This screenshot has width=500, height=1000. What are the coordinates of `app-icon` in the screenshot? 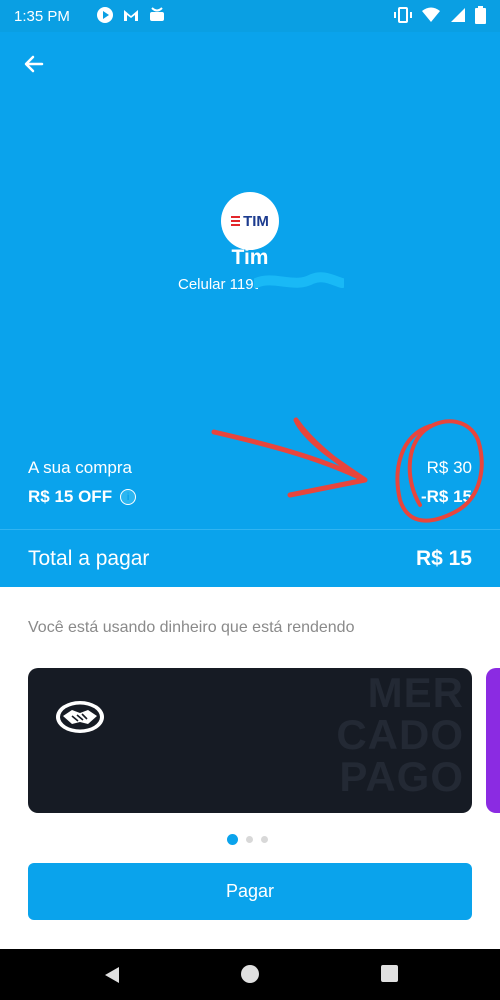 It's located at (157, 14).